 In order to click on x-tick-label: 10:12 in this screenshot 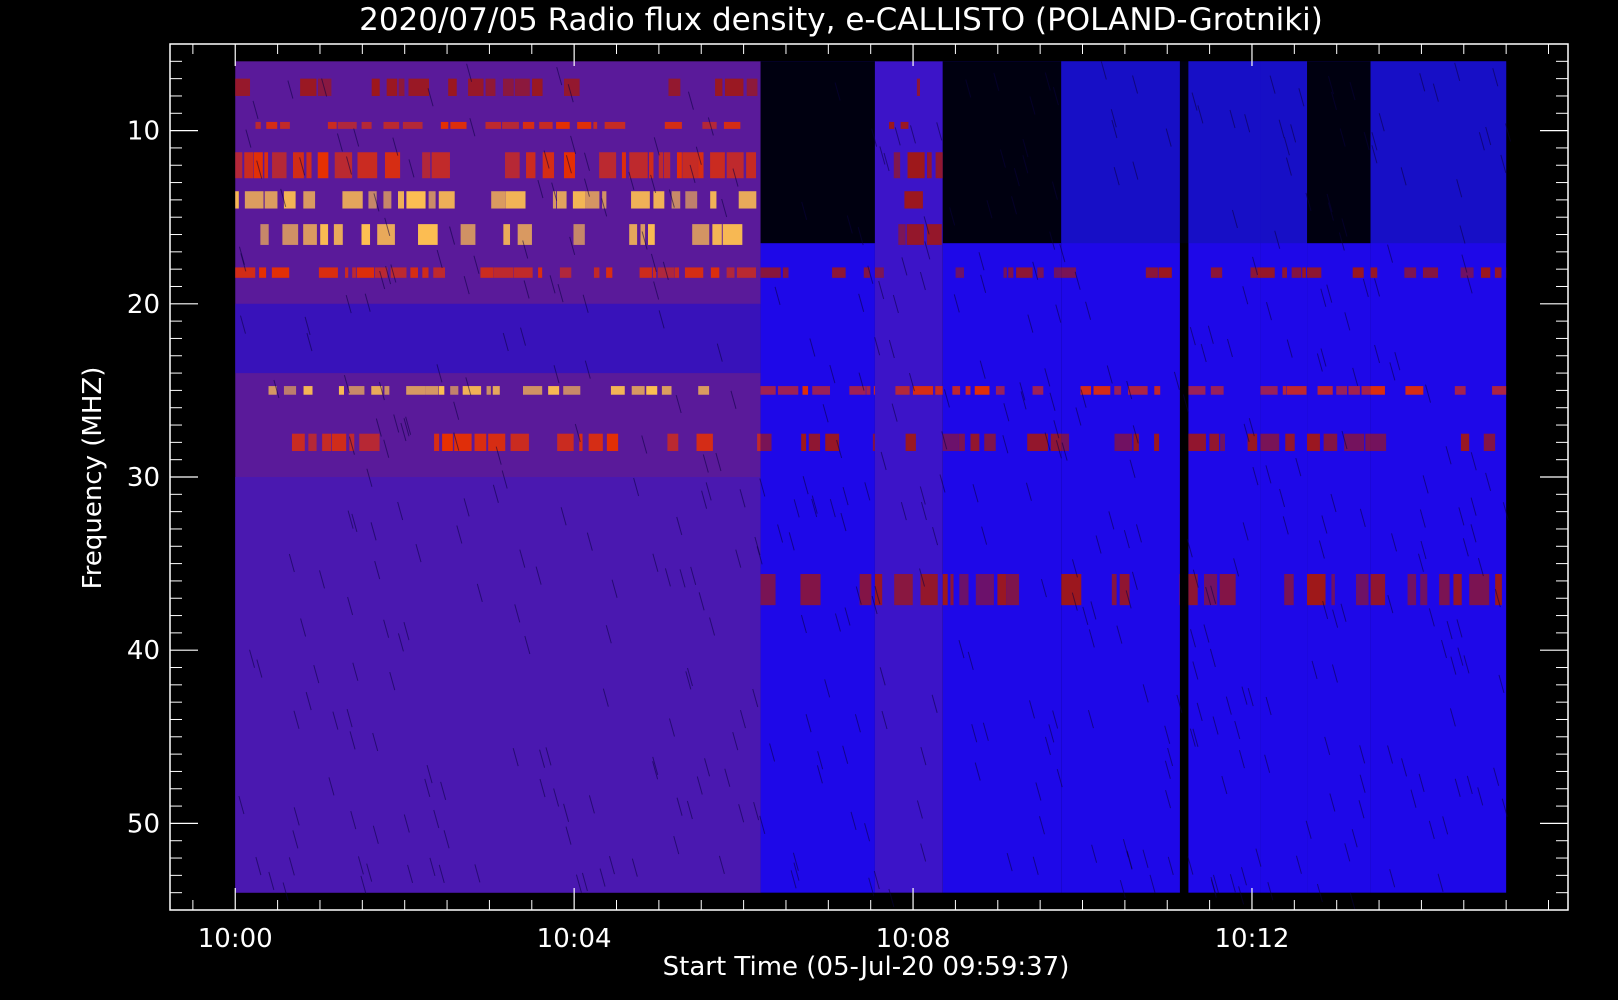, I will do `click(1251, 939)`.